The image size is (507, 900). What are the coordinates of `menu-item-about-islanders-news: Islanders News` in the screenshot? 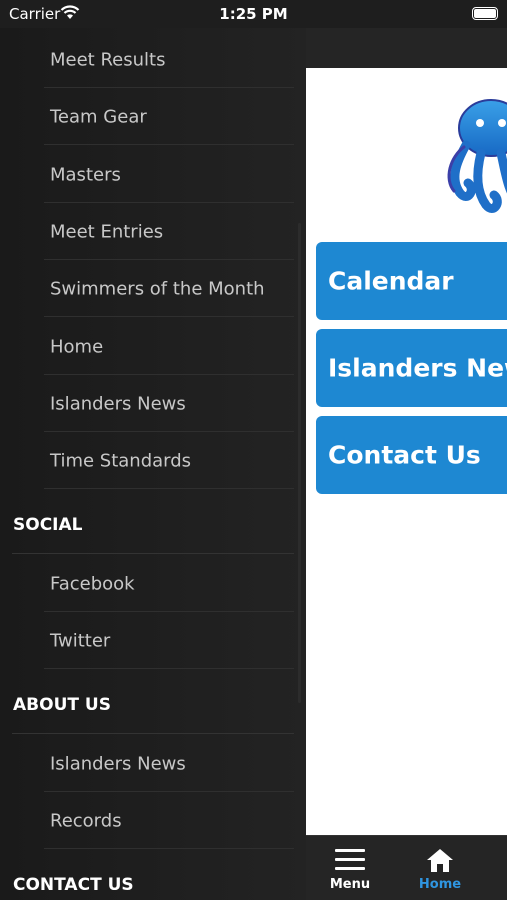 It's located at (153, 763).